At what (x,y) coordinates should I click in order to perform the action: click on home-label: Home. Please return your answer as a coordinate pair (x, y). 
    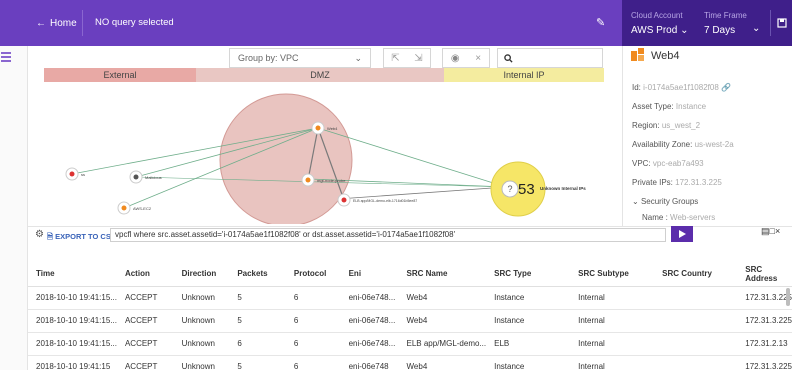
    Looking at the image, I should click on (63, 23).